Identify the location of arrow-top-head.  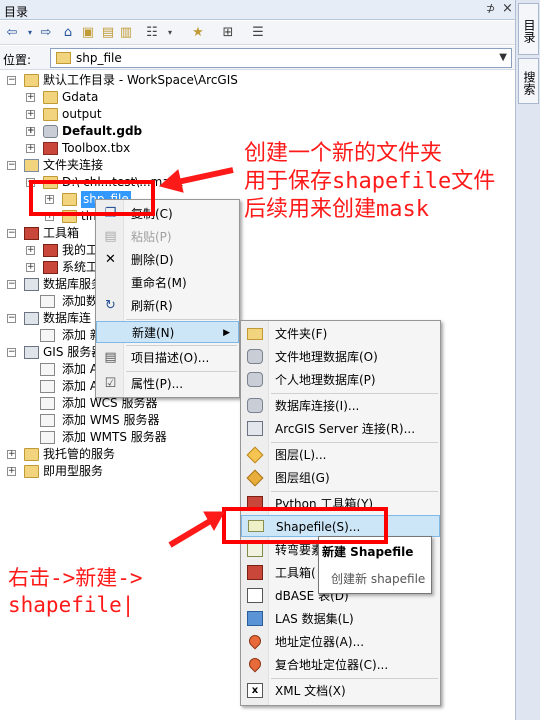
(171, 181).